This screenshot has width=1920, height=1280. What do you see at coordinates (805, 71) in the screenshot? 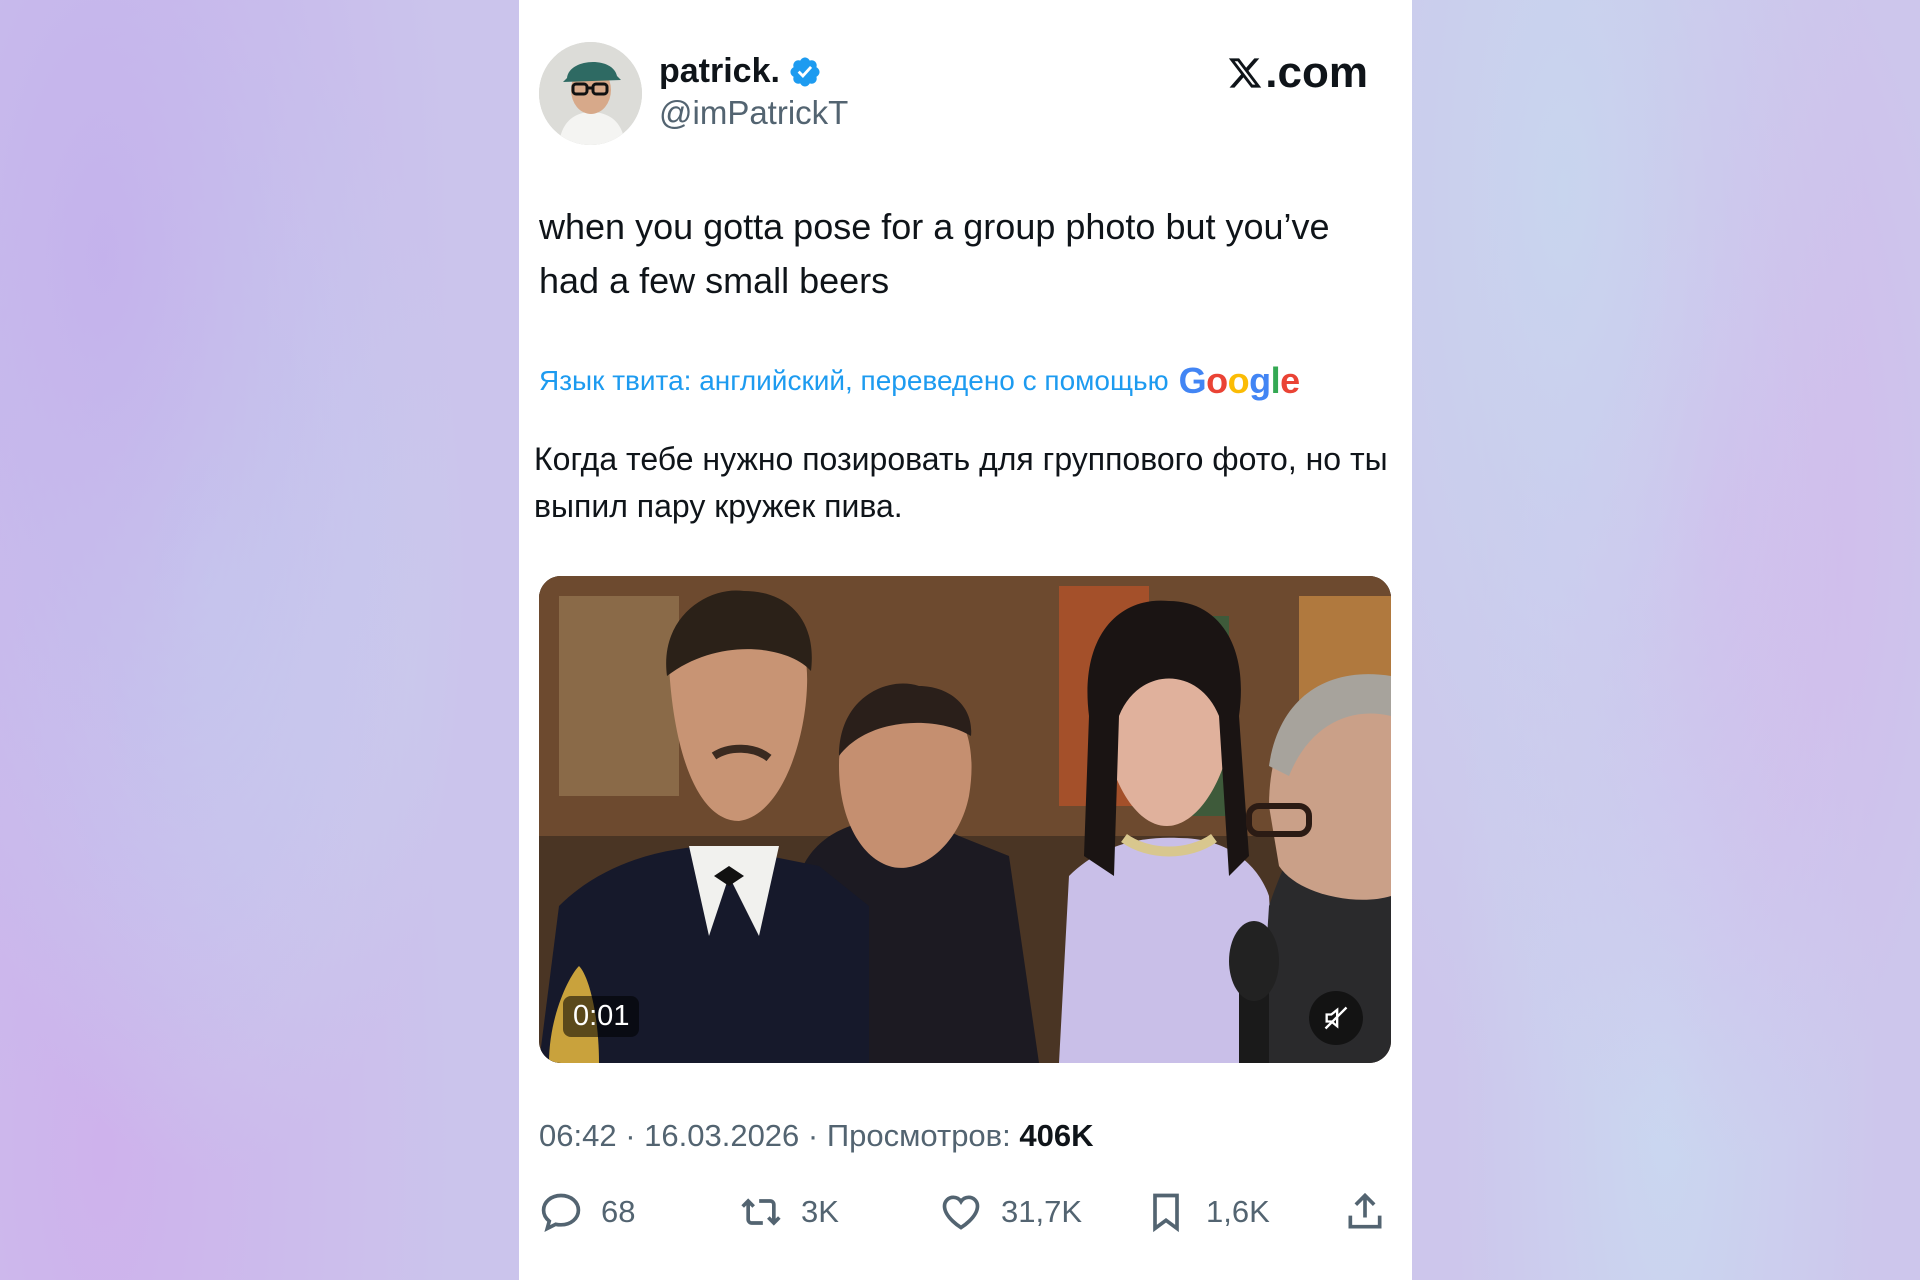
I see `verified-badge-icon` at bounding box center [805, 71].